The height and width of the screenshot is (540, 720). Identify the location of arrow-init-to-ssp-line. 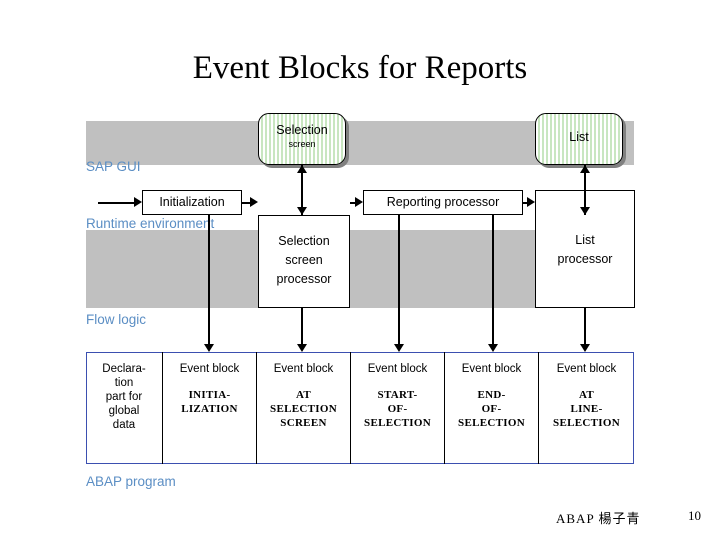
(246, 203).